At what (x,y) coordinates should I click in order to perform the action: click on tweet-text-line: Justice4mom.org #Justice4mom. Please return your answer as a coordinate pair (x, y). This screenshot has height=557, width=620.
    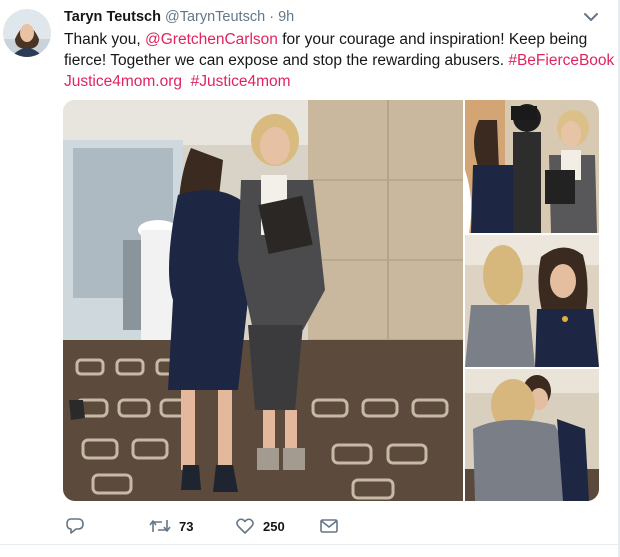
    Looking at the image, I should click on (329, 81).